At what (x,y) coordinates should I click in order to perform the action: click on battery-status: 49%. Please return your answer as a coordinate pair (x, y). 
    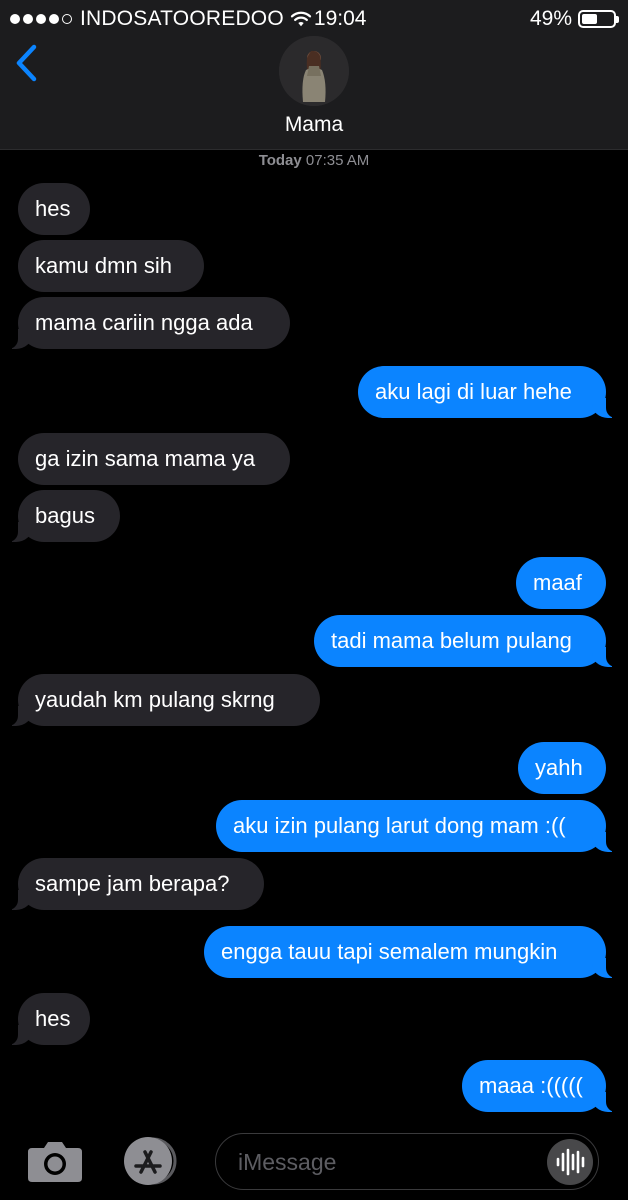
    Looking at the image, I should click on (574, 19).